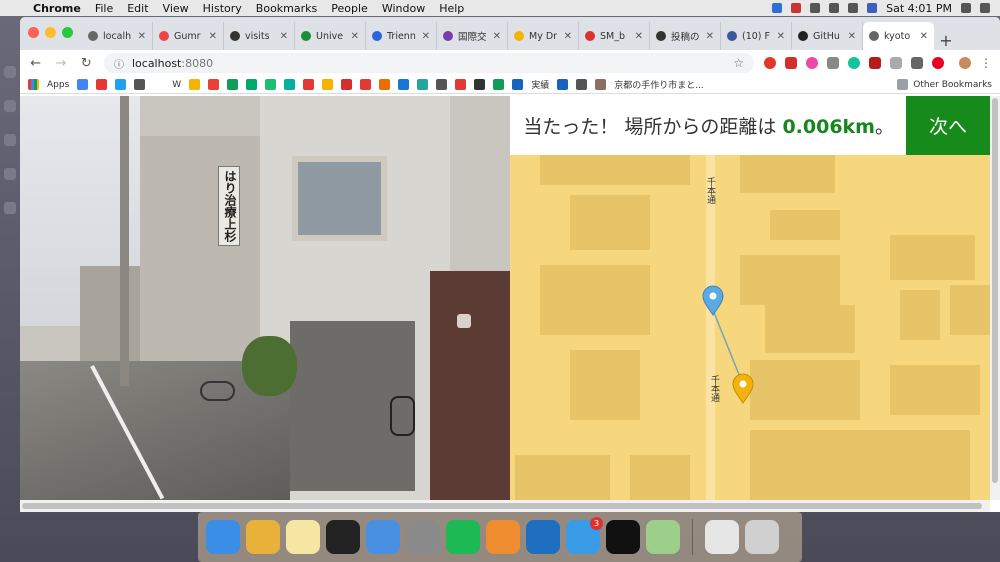 The height and width of the screenshot is (562, 1000). I want to click on menu-kebab-icon: ⋮, so click(986, 63).